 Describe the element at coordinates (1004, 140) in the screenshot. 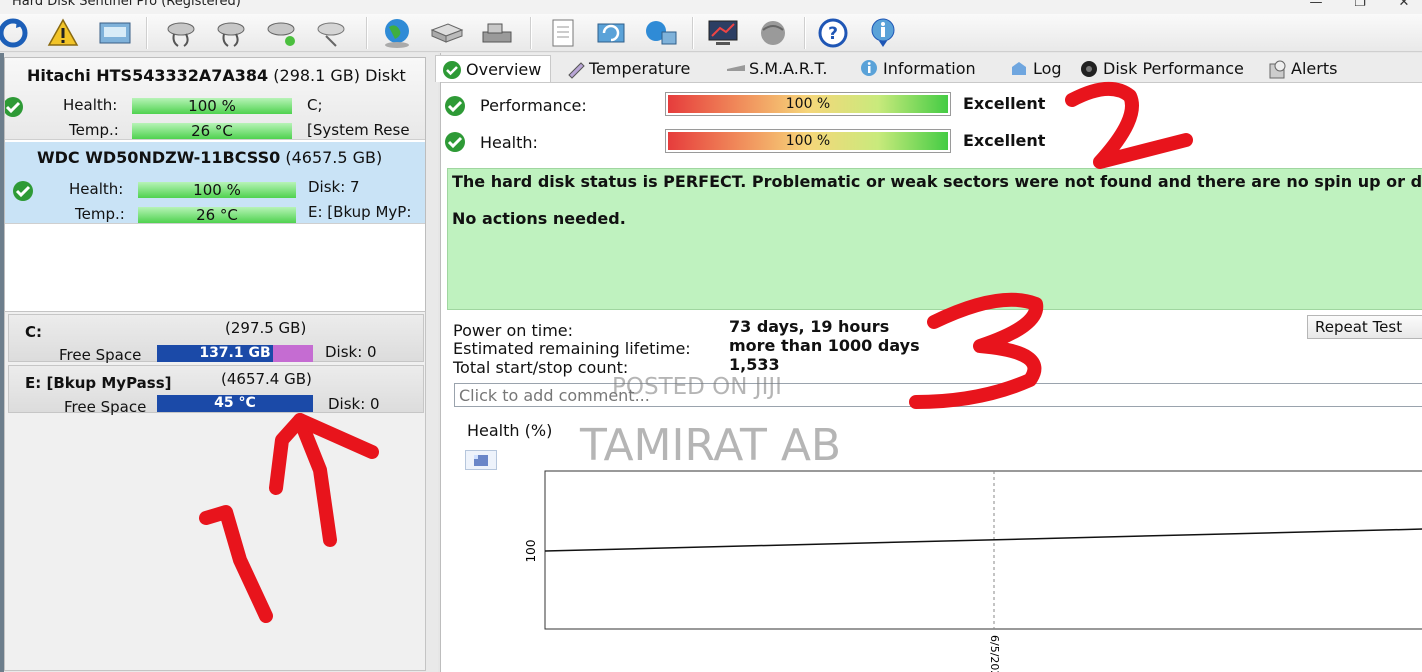

I see `health-rating: Excellent` at that location.